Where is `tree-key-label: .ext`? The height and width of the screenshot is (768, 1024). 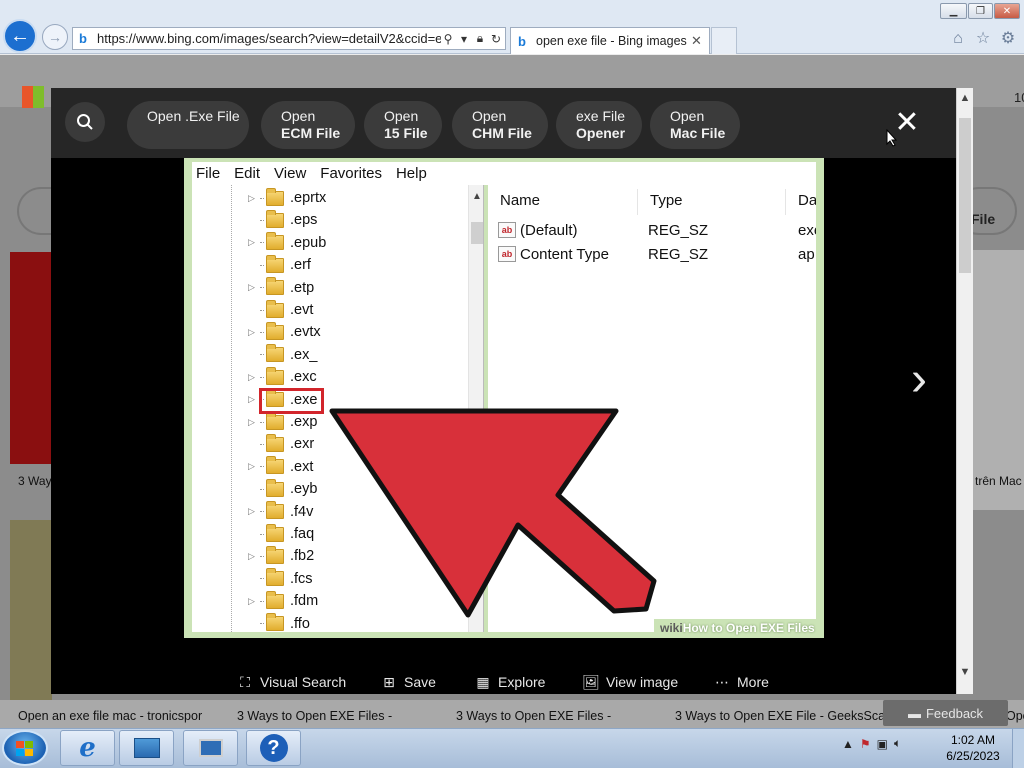 tree-key-label: .ext is located at coordinates (302, 466).